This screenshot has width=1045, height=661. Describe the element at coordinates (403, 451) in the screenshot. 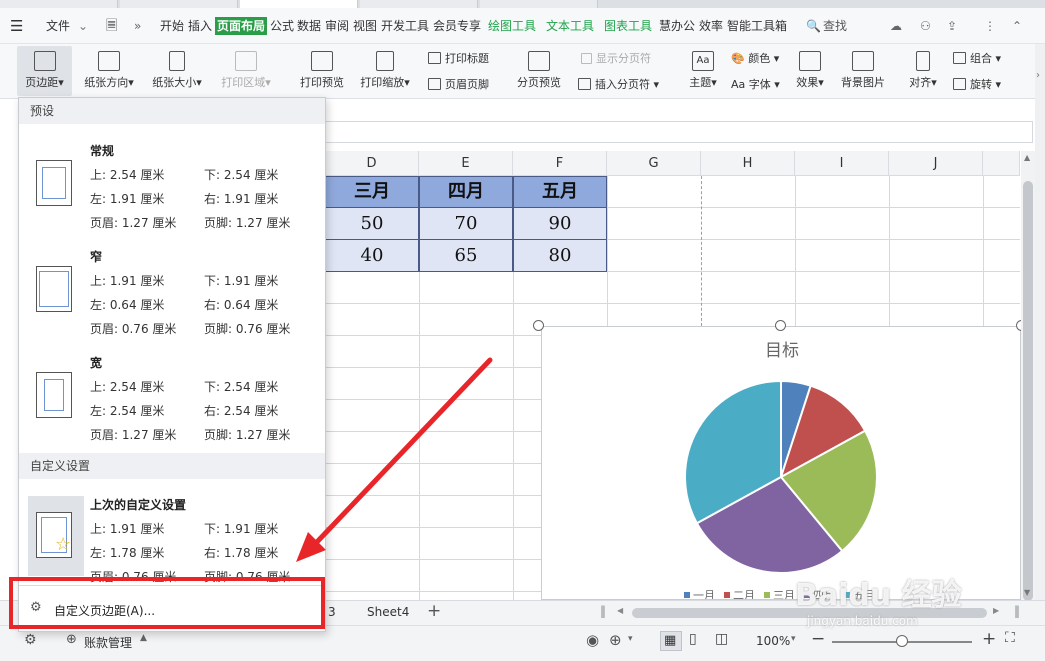

I see `red-arrow-line` at that location.